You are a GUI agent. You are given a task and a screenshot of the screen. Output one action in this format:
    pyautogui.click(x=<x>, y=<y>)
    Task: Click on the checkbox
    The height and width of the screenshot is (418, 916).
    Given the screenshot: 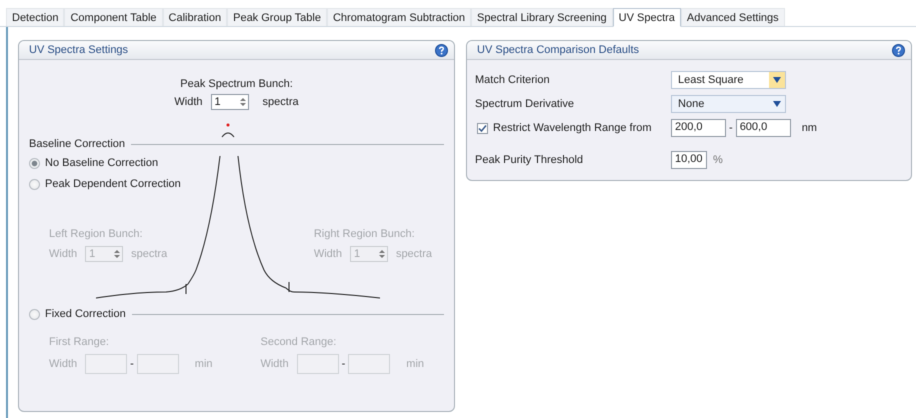 What is the action you would take?
    pyautogui.click(x=482, y=128)
    